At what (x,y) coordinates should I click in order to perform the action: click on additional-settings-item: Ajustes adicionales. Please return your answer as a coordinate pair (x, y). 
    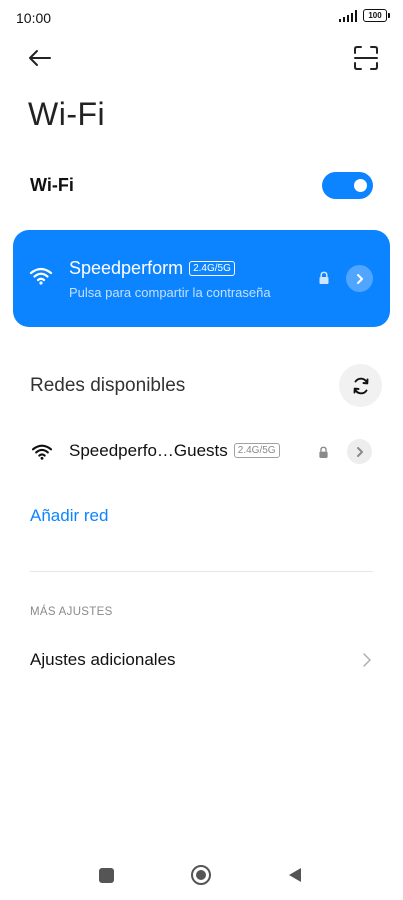
    Looking at the image, I should click on (201, 661).